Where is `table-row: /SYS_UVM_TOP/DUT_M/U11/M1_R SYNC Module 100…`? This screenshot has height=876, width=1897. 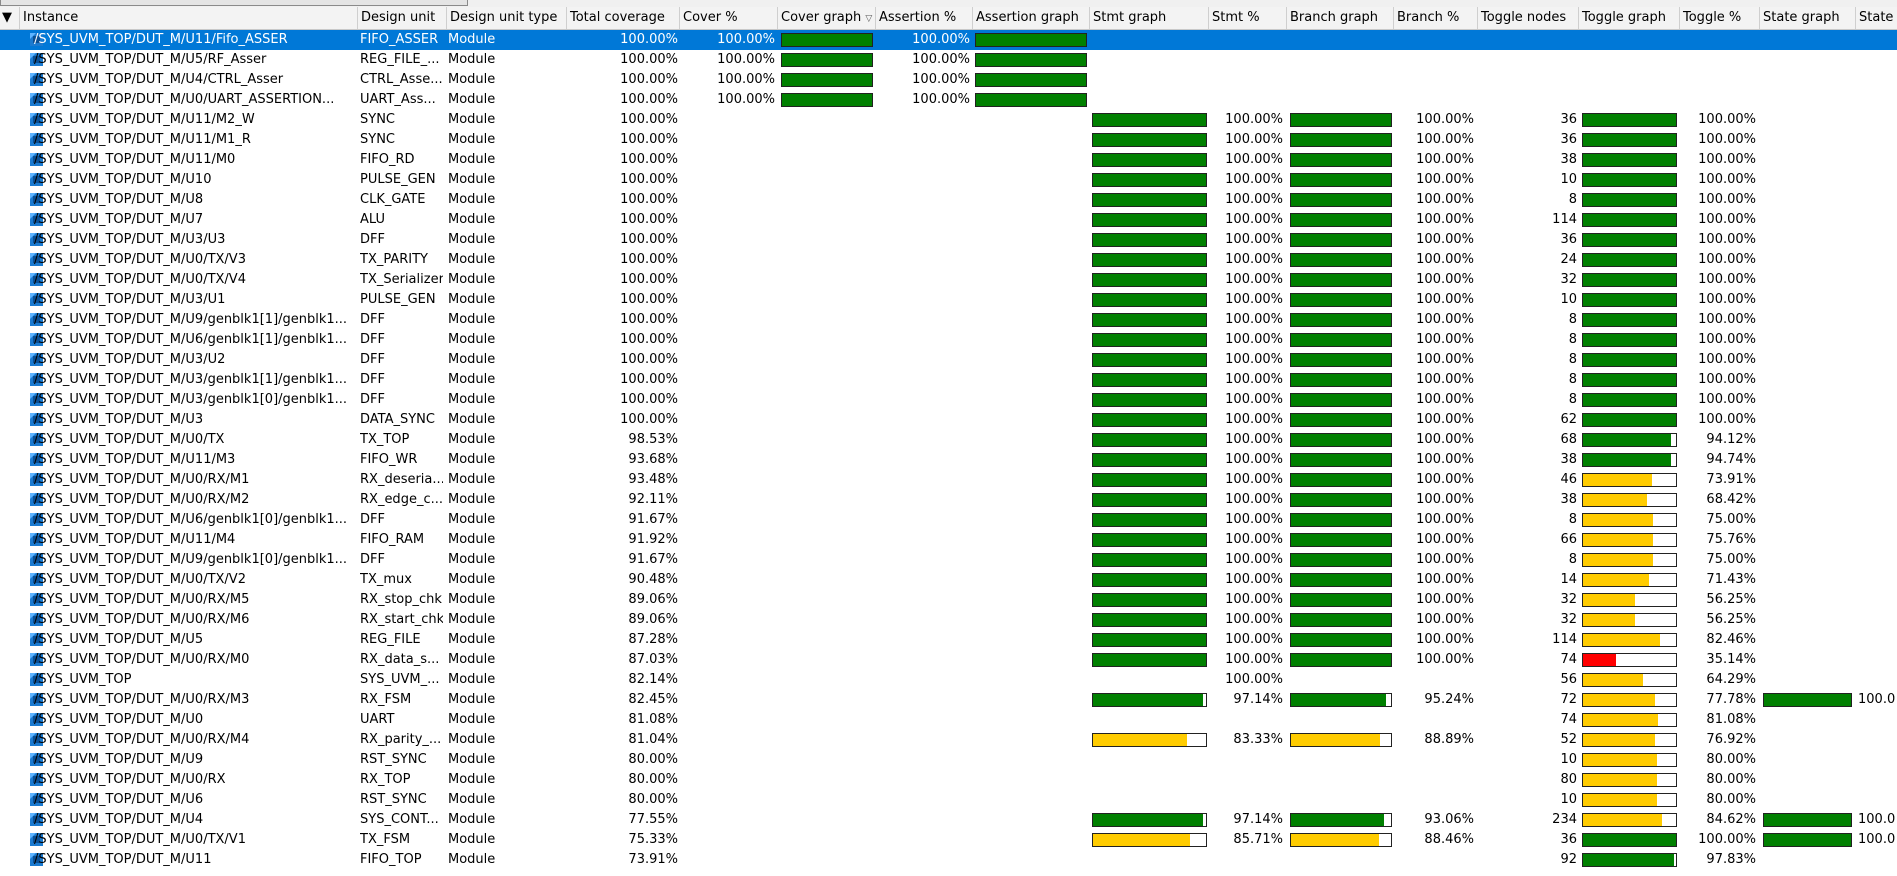 table-row: /SYS_UVM_TOP/DUT_M/U11/M1_R SYNC Module 100… is located at coordinates (948, 140).